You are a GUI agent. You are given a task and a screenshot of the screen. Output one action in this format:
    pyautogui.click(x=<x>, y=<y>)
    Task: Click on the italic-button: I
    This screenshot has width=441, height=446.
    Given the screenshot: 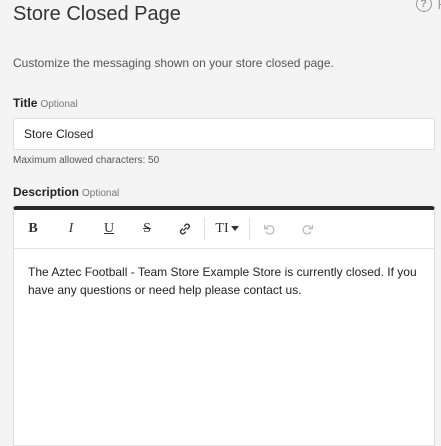 What is the action you would take?
    pyautogui.click(x=71, y=229)
    